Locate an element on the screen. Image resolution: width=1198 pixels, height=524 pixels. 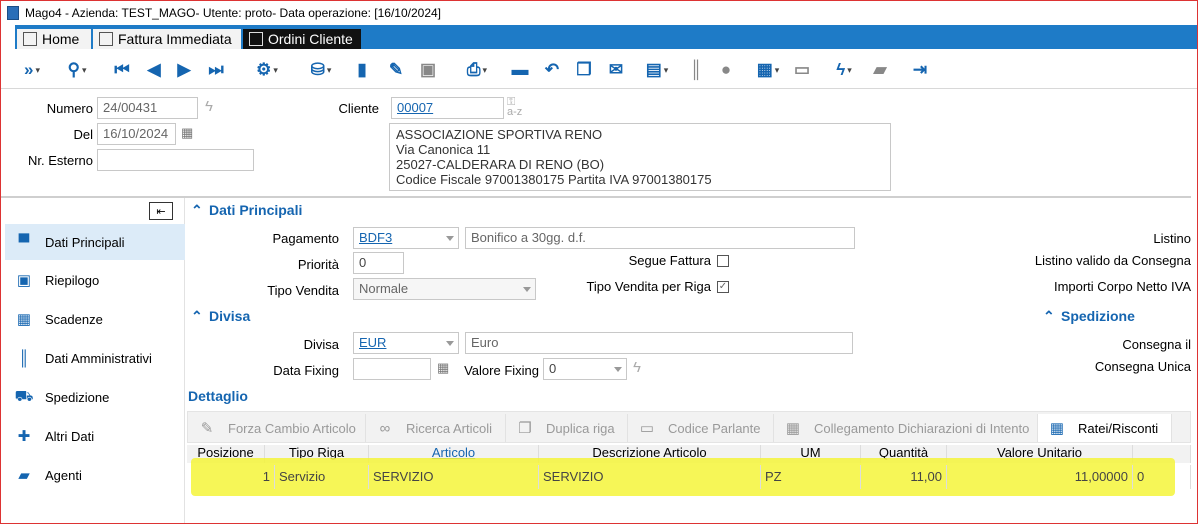
collapse-sidebar-icon: ⇤ is located at coordinates (161, 211).